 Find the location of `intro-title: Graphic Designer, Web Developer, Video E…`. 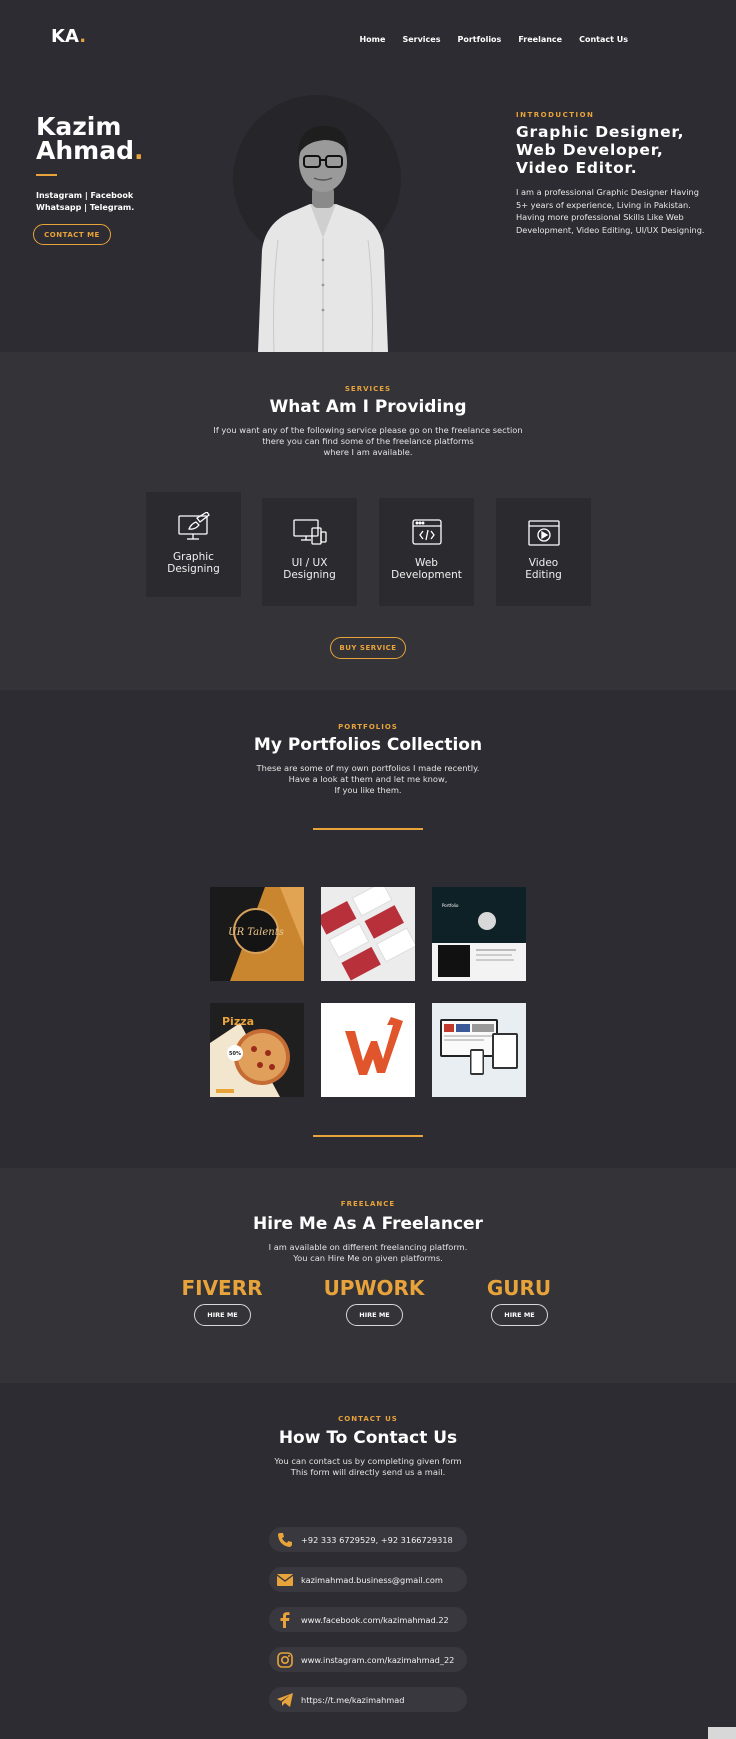

intro-title: Graphic Designer, Web Developer, Video E… is located at coordinates (600, 150).